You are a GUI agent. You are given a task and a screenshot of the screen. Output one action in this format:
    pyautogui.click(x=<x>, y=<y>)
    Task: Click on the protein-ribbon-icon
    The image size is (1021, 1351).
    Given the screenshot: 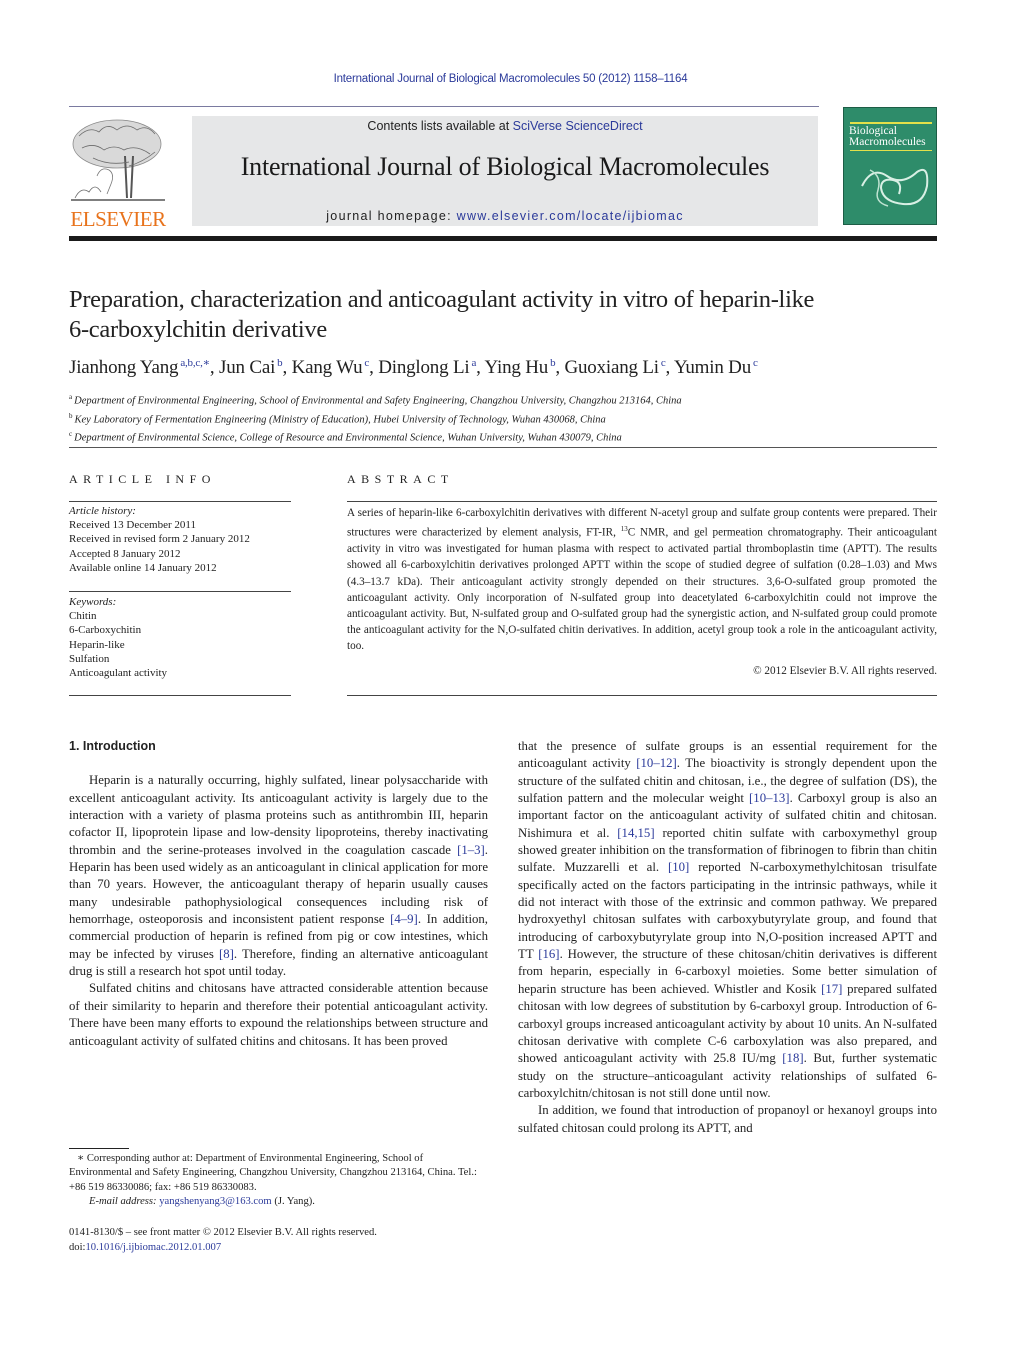 What is the action you would take?
    pyautogui.click(x=895, y=187)
    